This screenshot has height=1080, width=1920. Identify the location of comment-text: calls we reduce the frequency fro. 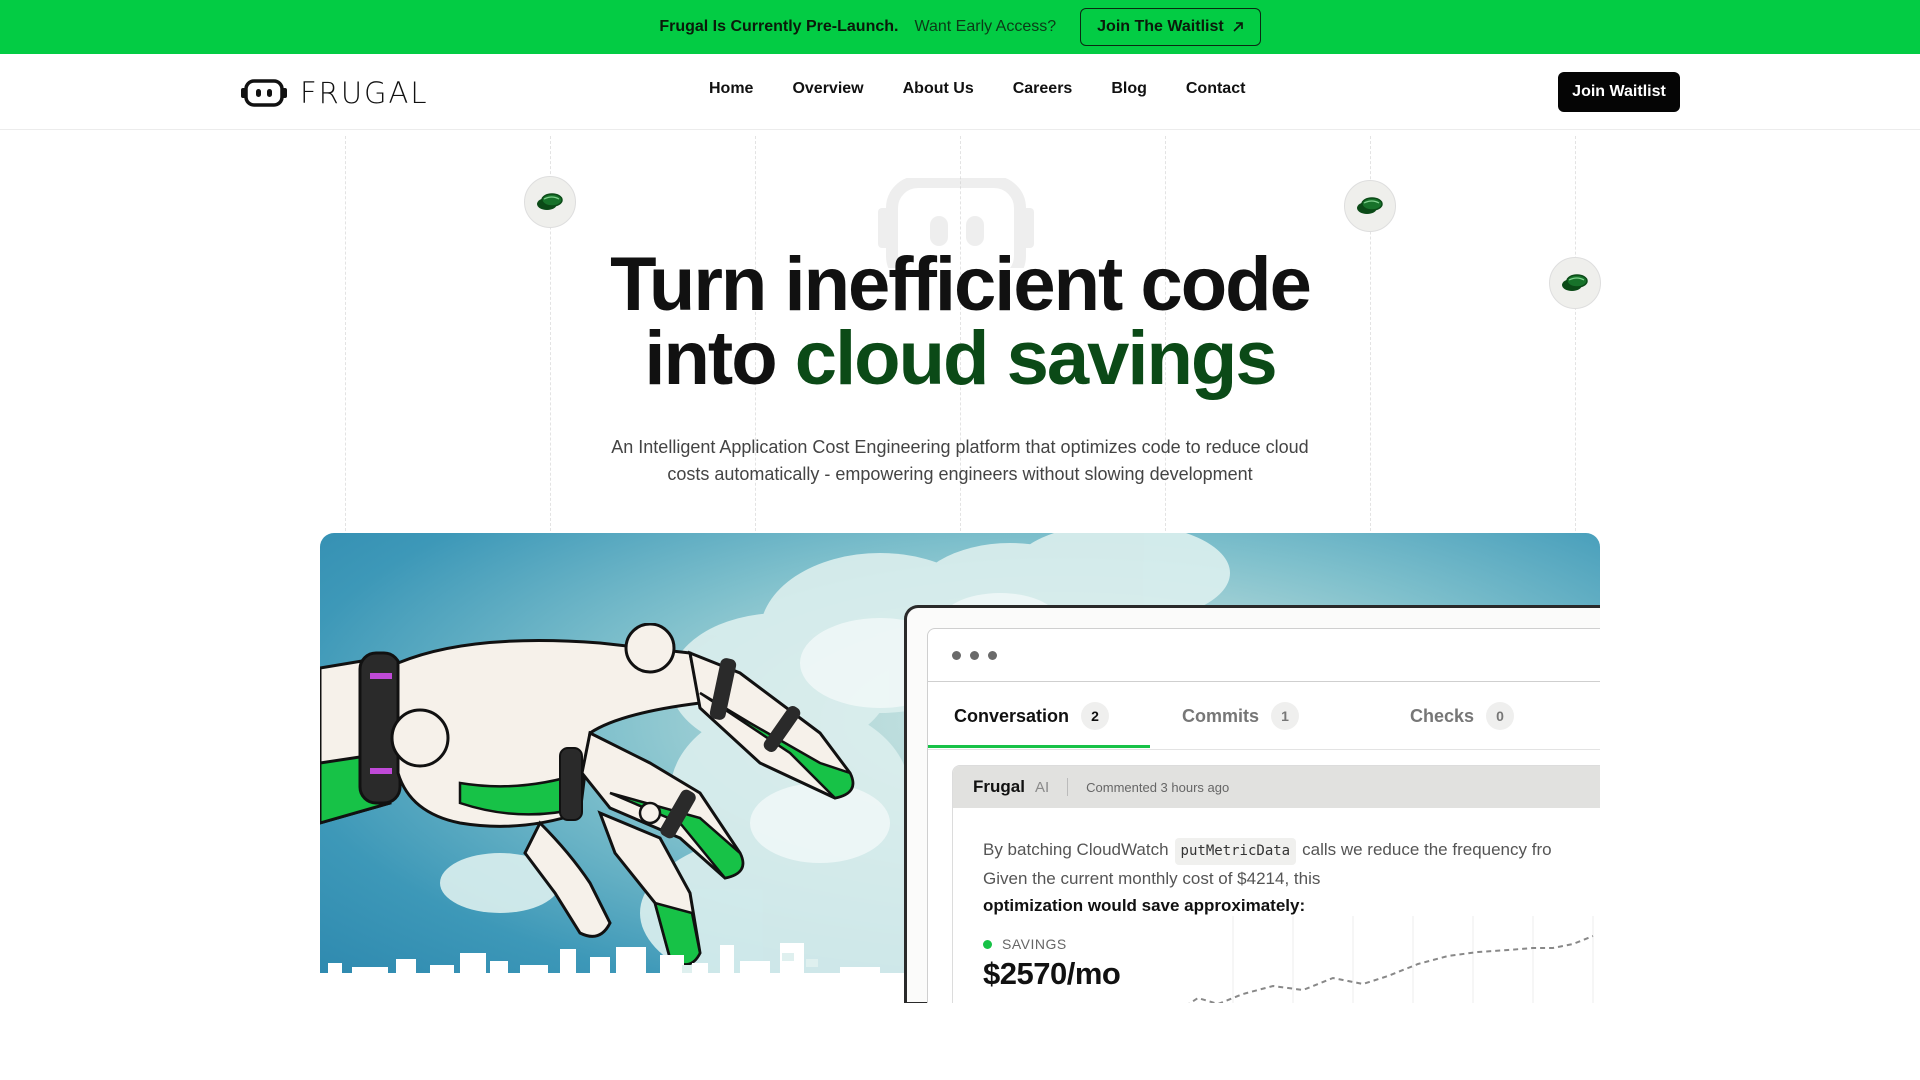
(1427, 849).